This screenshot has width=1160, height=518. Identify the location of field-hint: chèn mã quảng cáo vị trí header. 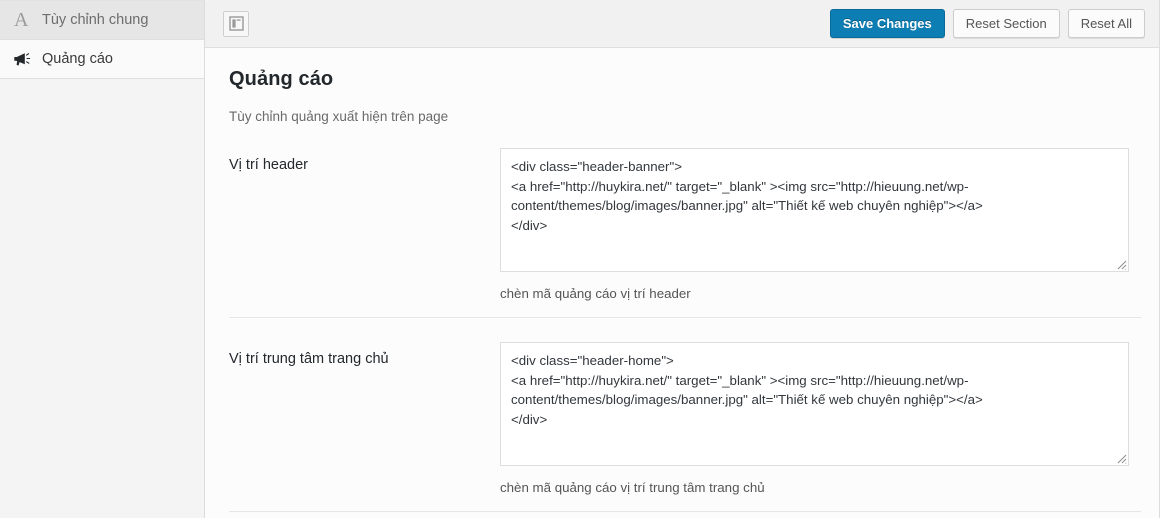
(595, 293).